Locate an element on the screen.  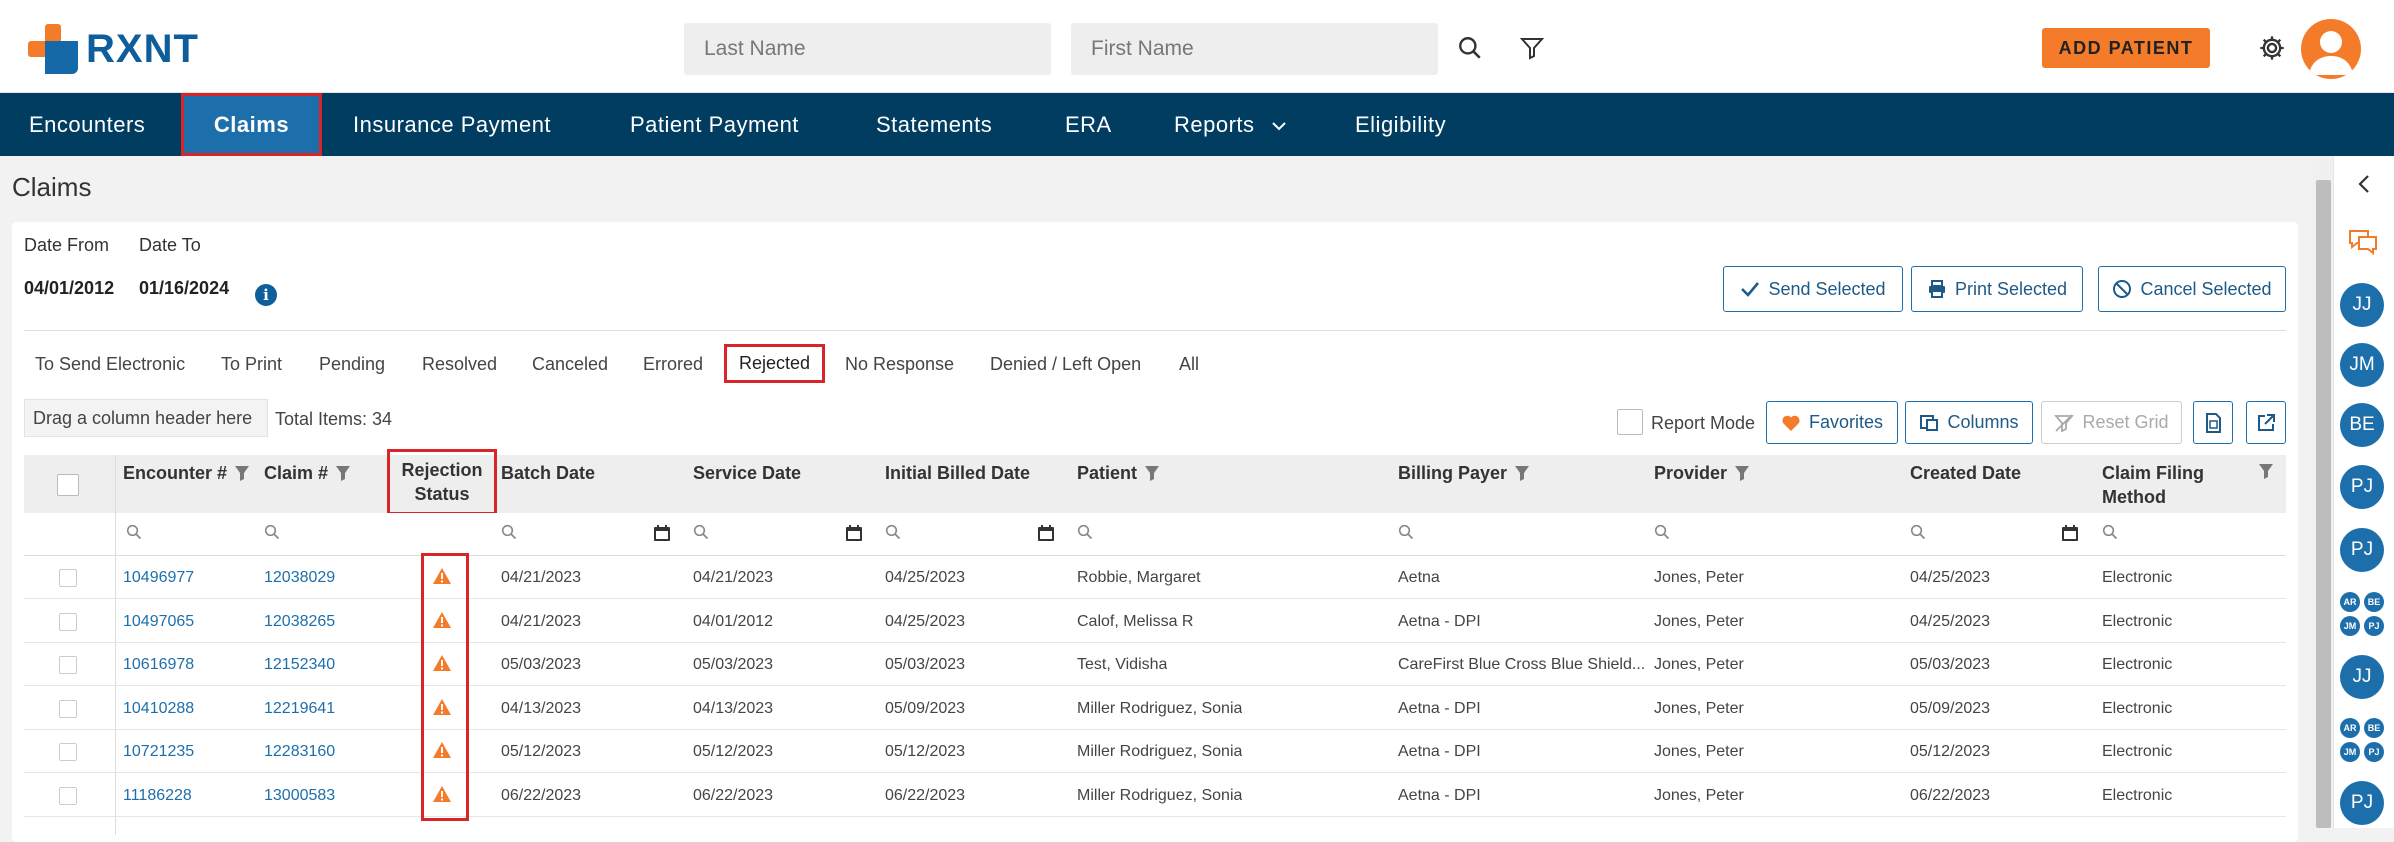
cell-claim: 13000583 is located at coordinates (299, 795).